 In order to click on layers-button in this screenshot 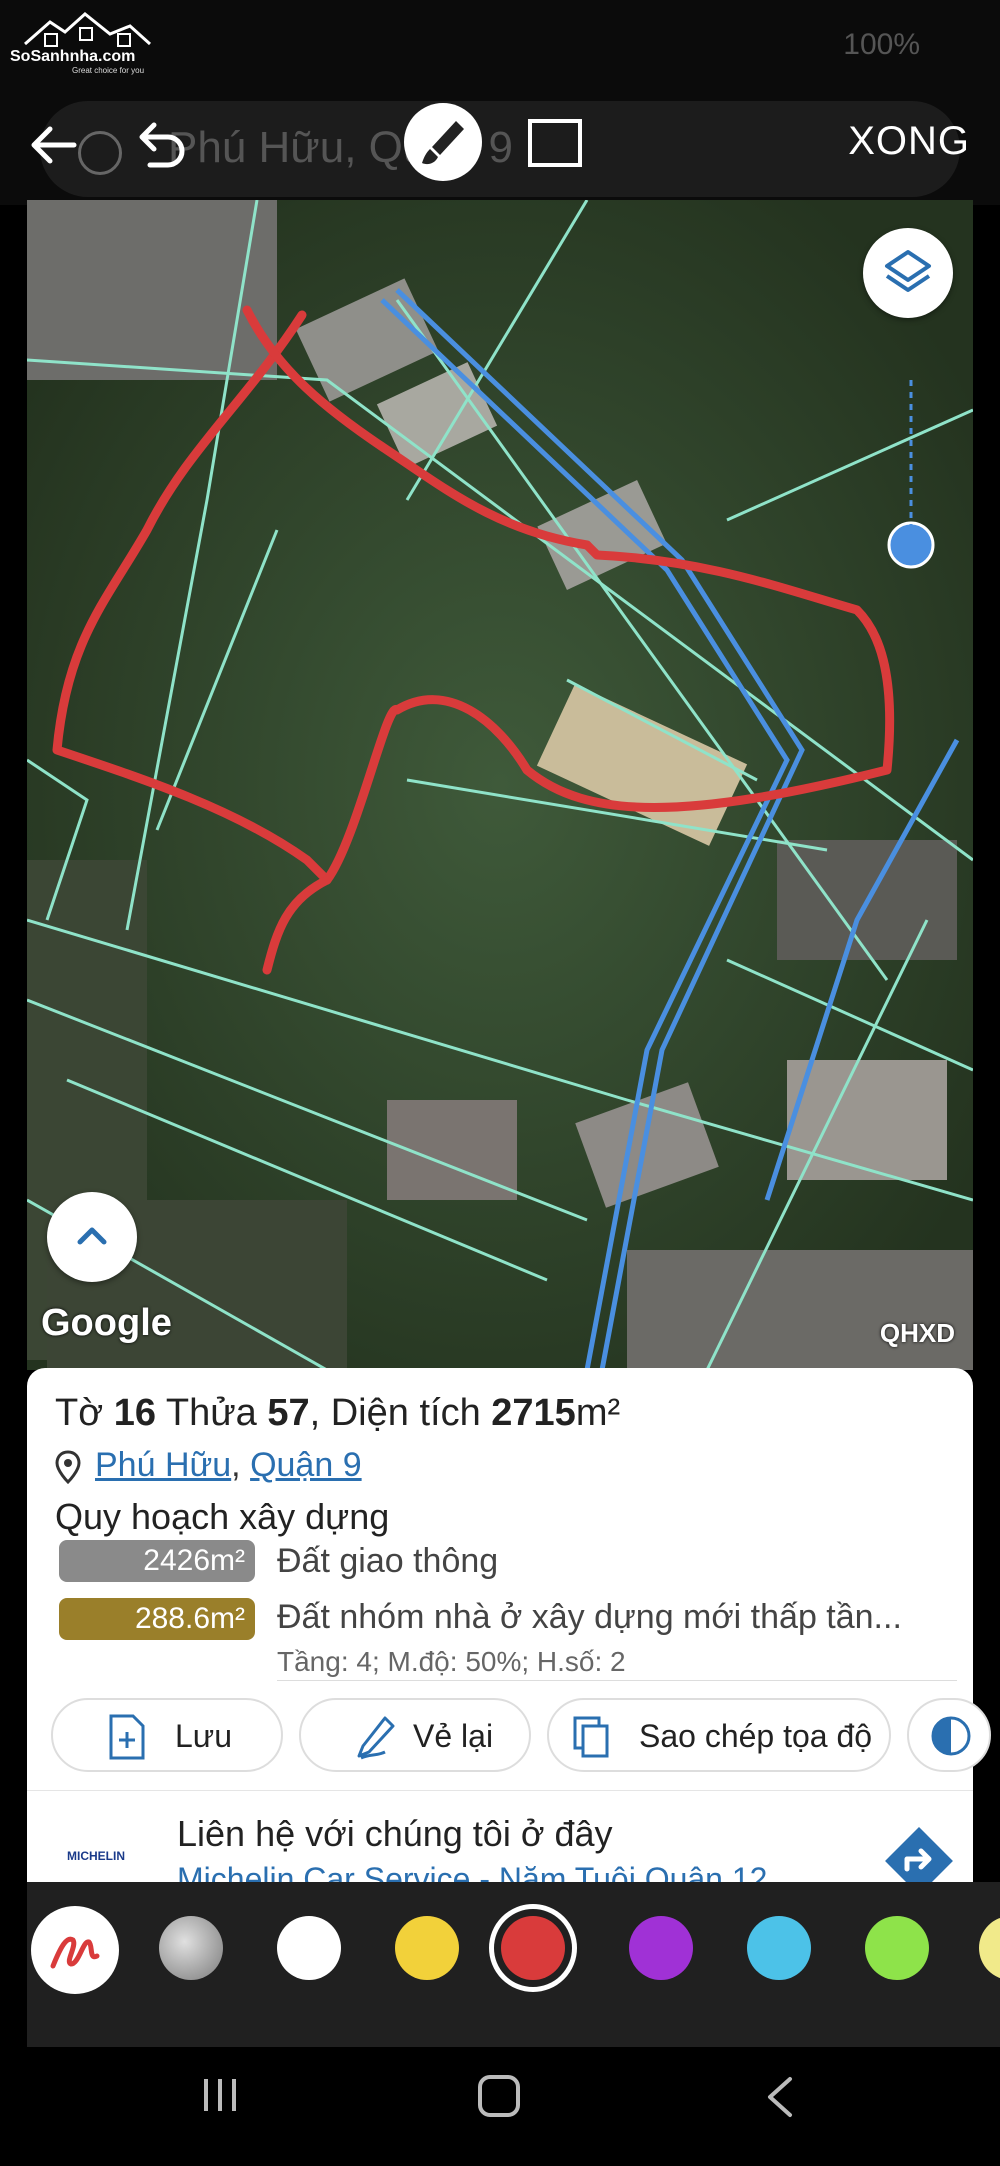, I will do `click(908, 273)`.